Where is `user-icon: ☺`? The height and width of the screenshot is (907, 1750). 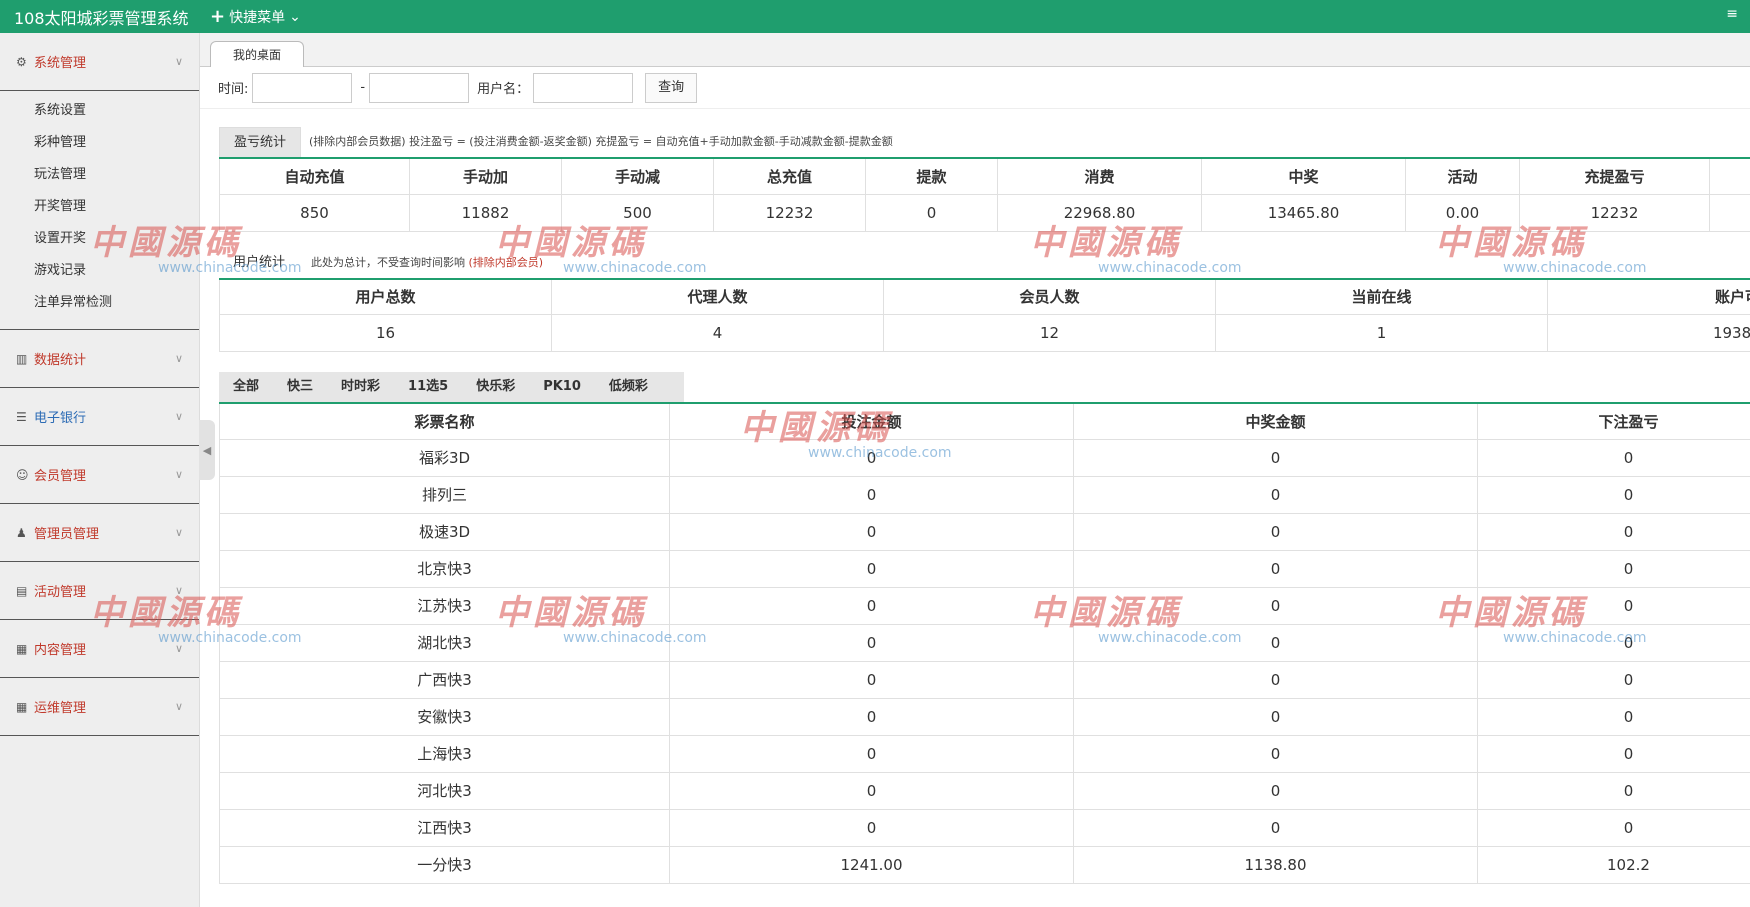 user-icon: ☺ is located at coordinates (22, 474).